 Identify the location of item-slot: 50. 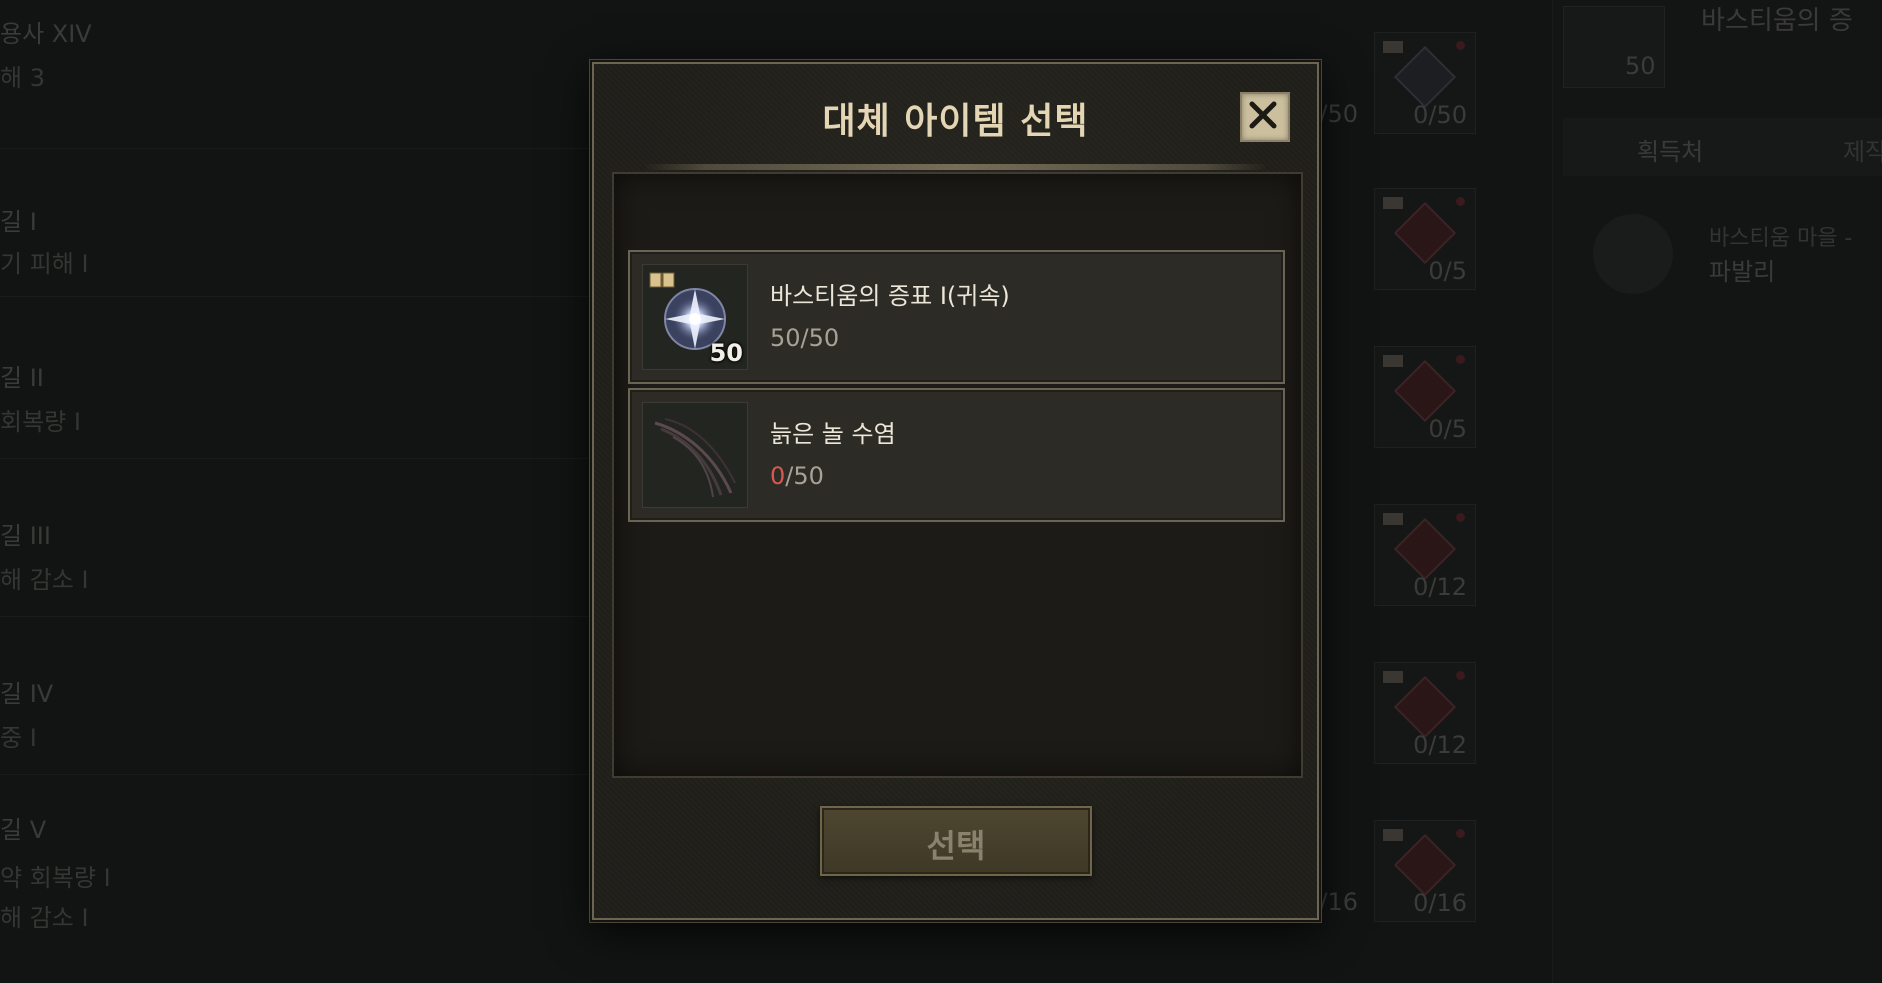
(695, 317).